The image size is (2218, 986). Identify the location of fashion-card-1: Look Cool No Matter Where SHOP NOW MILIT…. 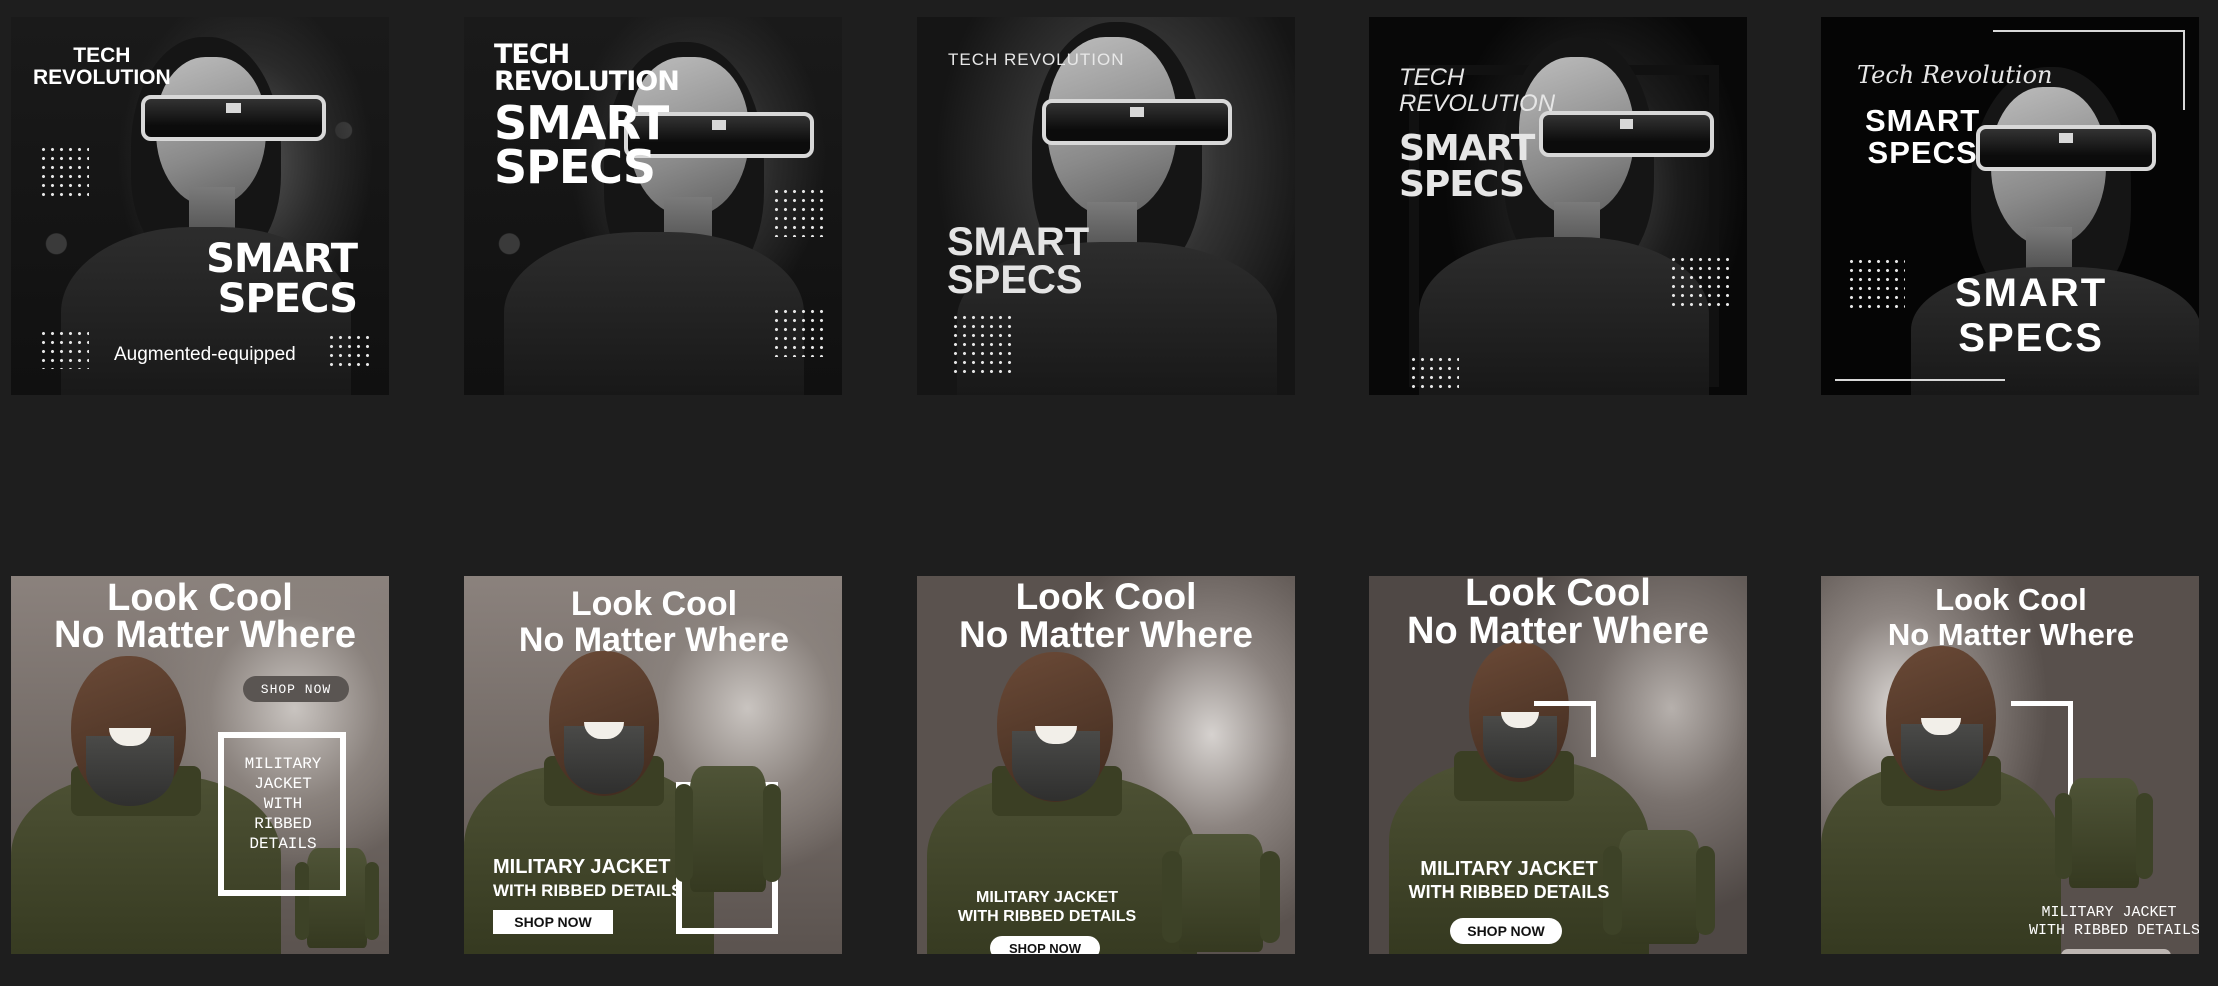
(200, 765).